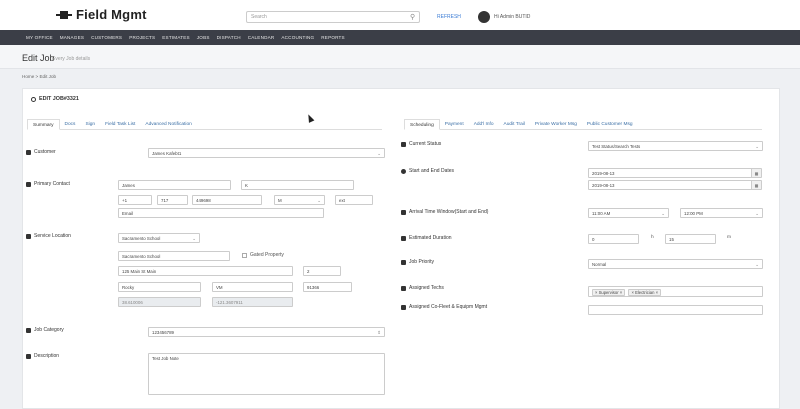 The width and height of the screenshot is (800, 409). What do you see at coordinates (297, 185) in the screenshot?
I see `last-name-field: K` at bounding box center [297, 185].